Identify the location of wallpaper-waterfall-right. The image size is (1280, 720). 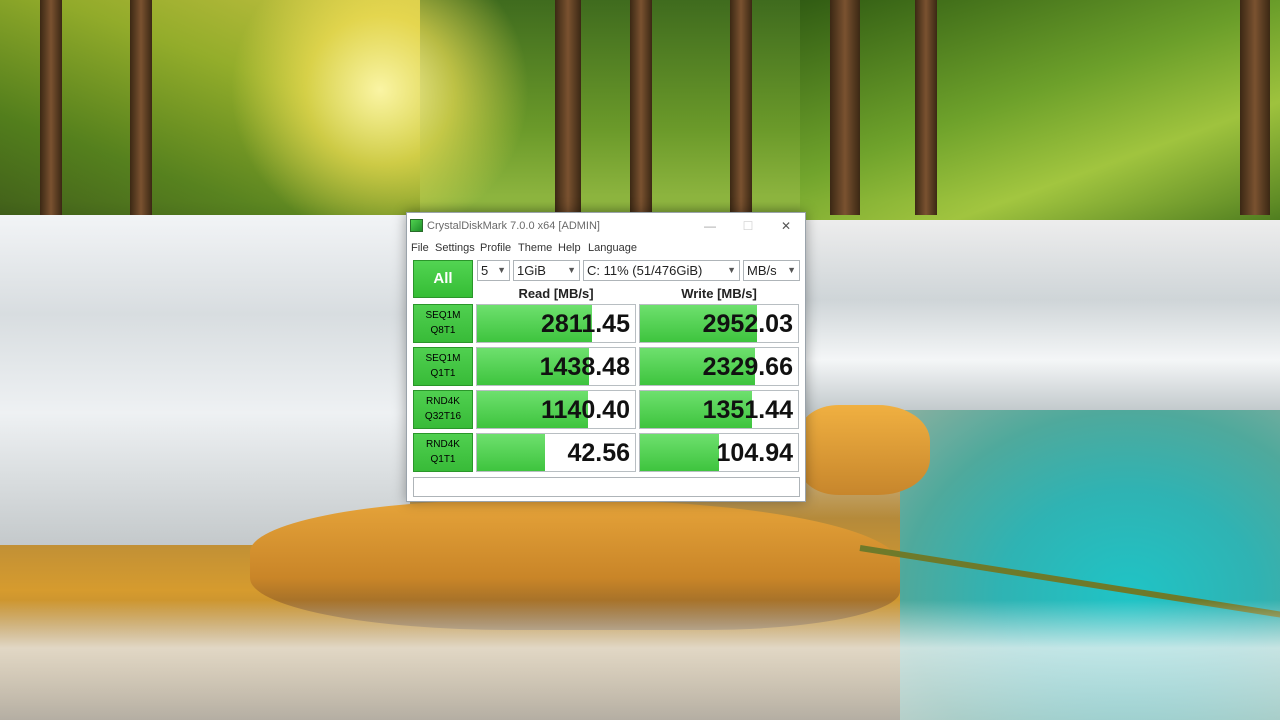
(1042, 320).